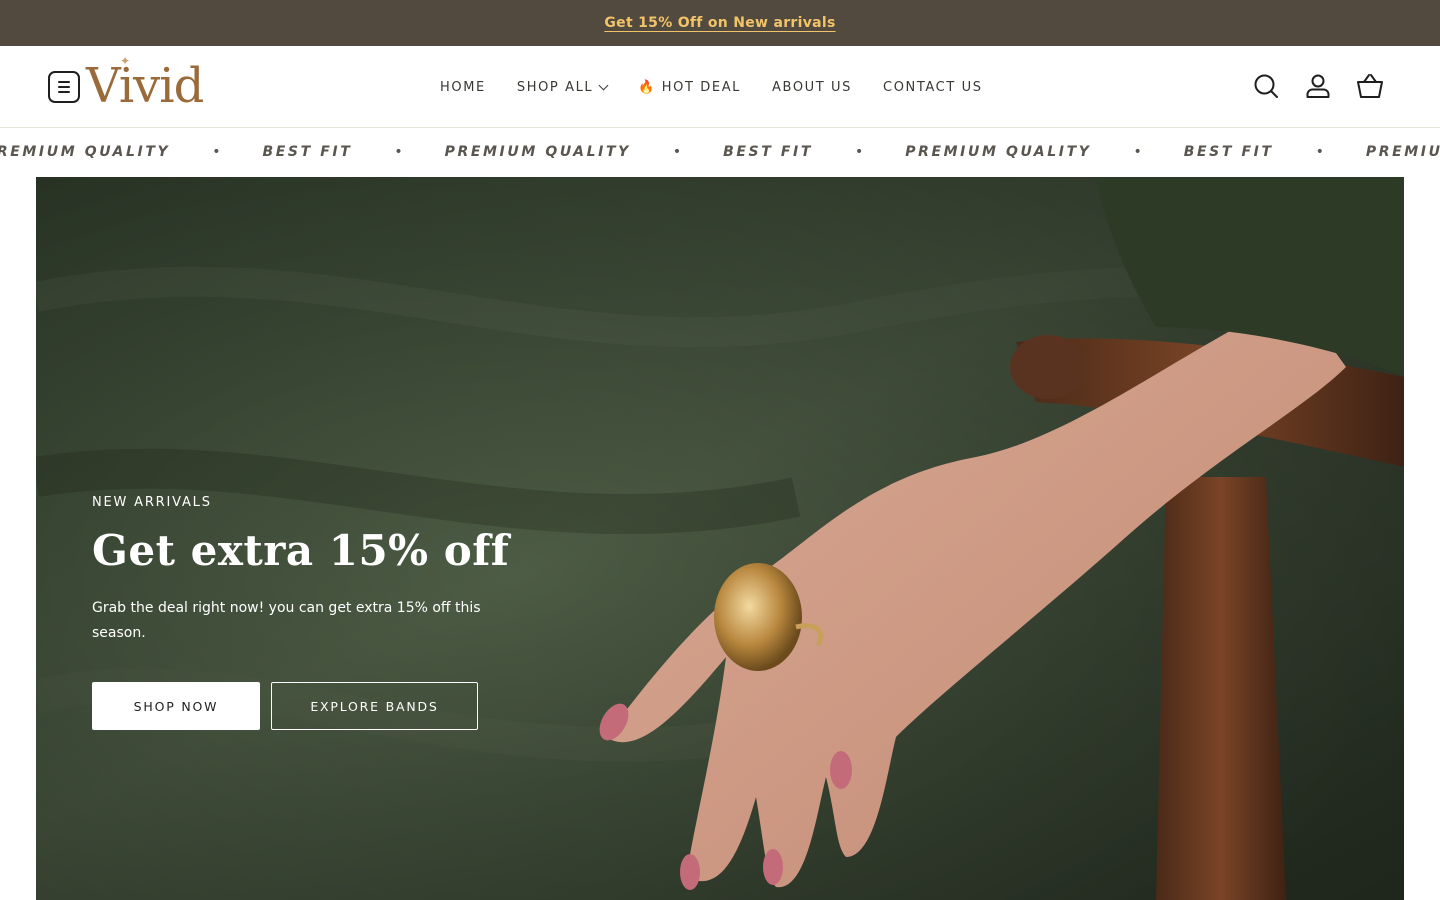 This screenshot has width=1440, height=900. I want to click on nav-label: CONTACT US, so click(933, 87).